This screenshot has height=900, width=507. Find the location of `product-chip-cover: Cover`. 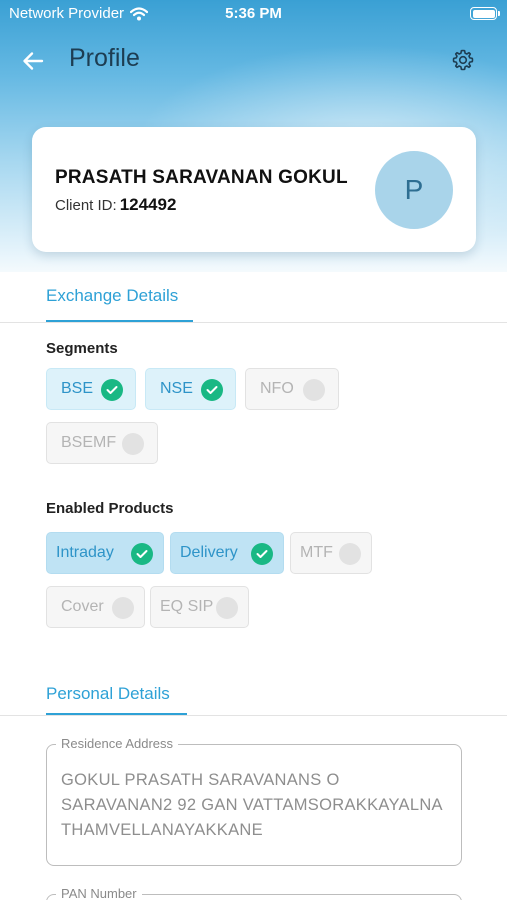

product-chip-cover: Cover is located at coordinates (95, 607).